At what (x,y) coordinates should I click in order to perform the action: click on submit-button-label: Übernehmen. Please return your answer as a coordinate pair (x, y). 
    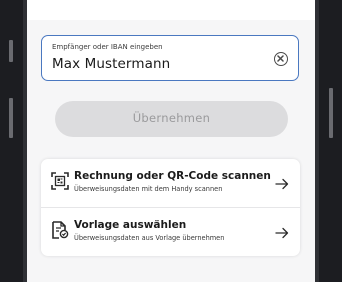
    Looking at the image, I should click on (171, 118).